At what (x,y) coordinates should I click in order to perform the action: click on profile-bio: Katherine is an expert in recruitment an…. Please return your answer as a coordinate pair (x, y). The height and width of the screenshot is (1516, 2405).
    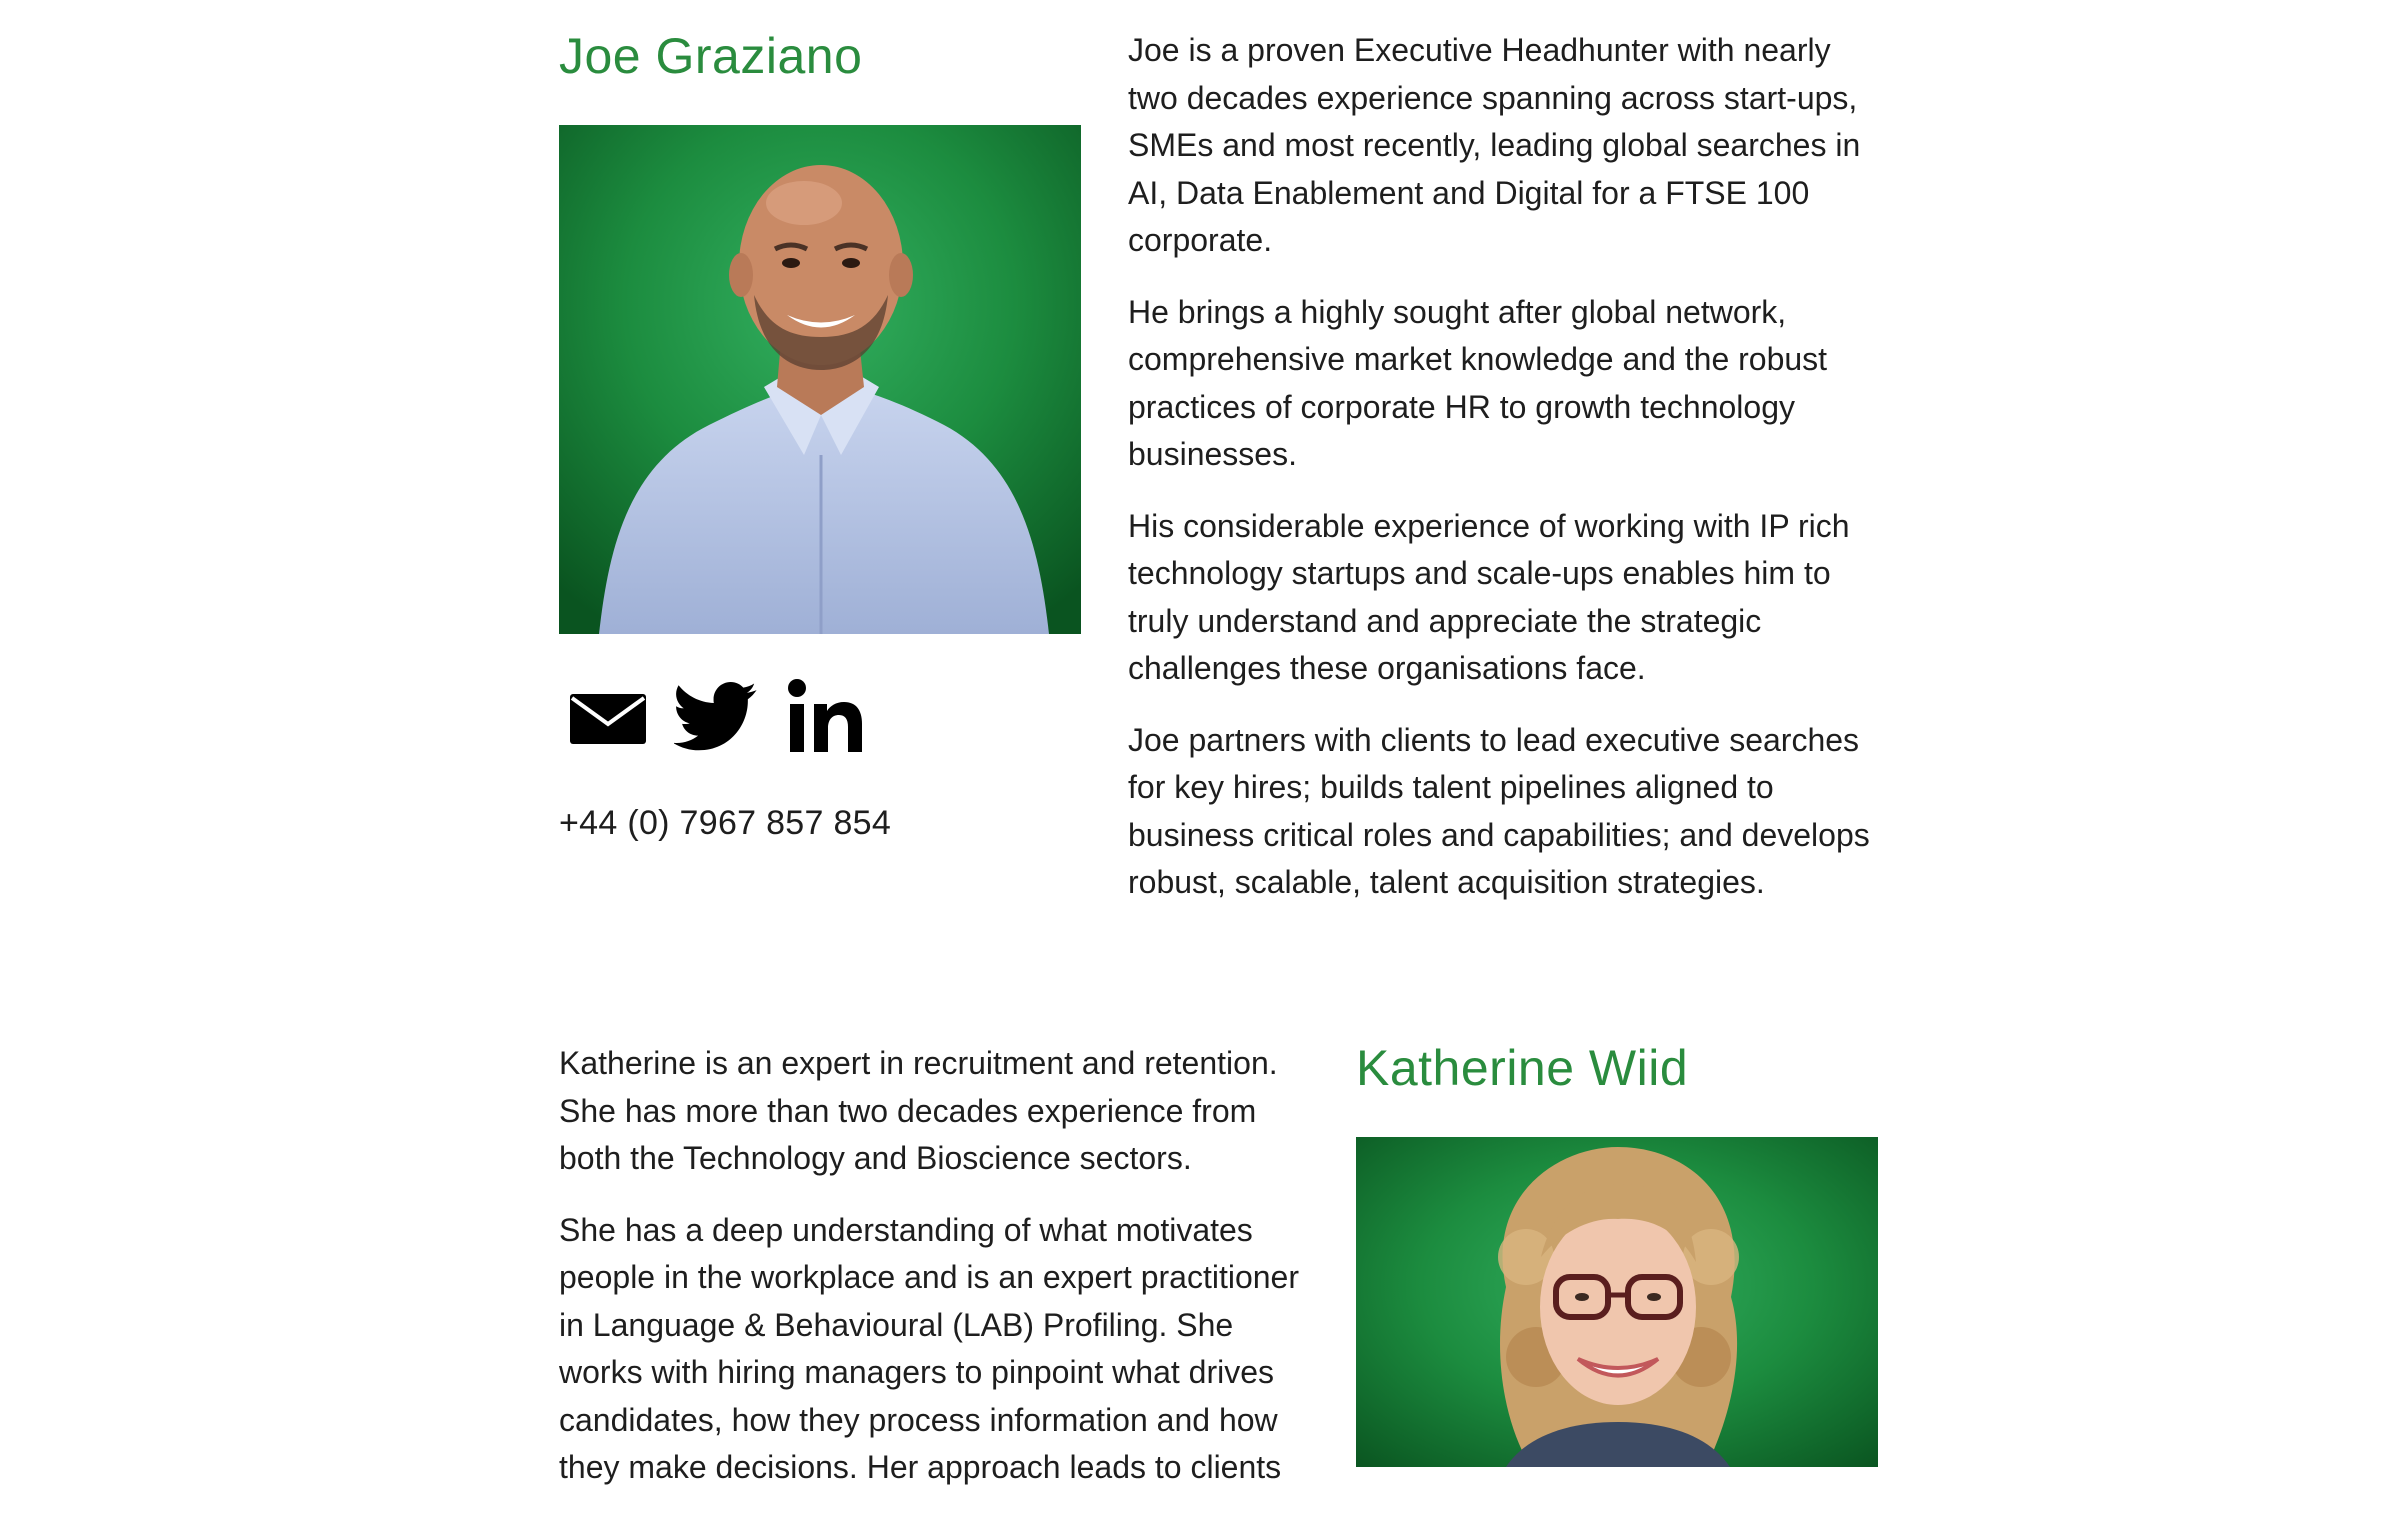
    Looking at the image, I should click on (939, 1278).